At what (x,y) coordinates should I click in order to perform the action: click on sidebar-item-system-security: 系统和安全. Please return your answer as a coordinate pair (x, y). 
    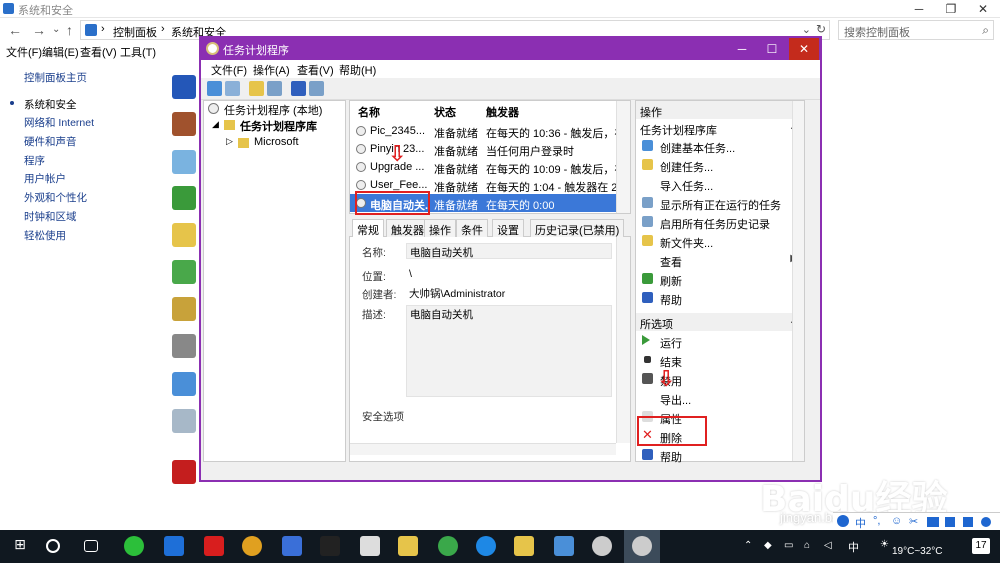
    Looking at the image, I should click on (50, 104).